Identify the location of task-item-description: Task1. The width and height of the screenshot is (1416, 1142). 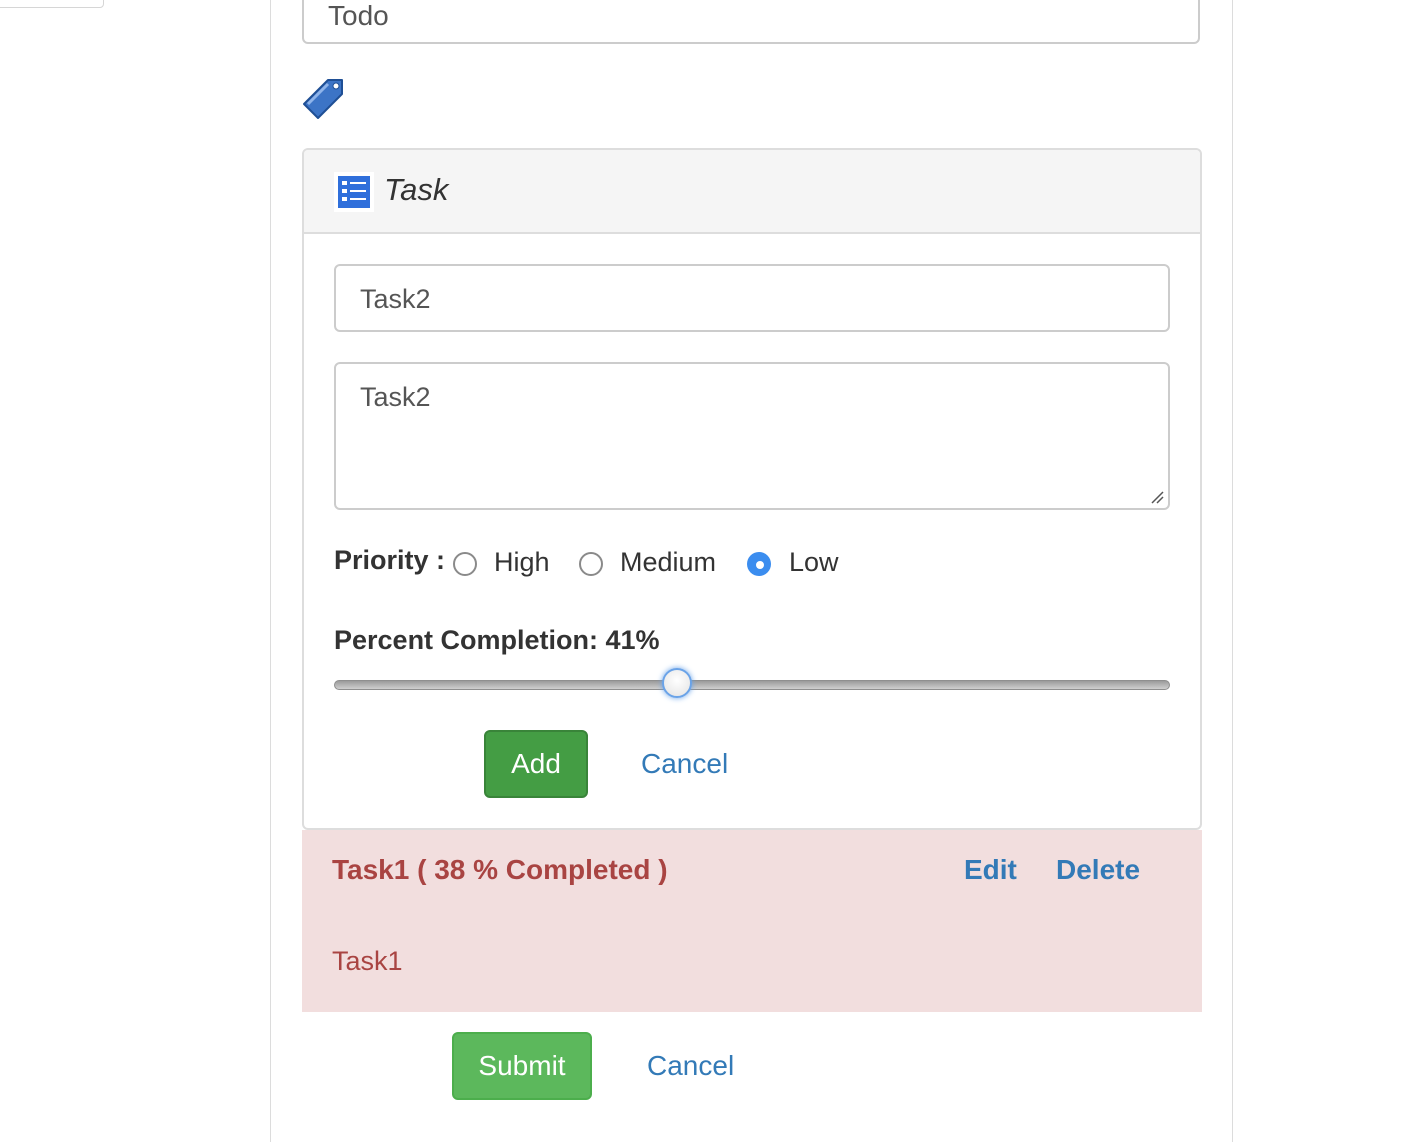
(367, 961).